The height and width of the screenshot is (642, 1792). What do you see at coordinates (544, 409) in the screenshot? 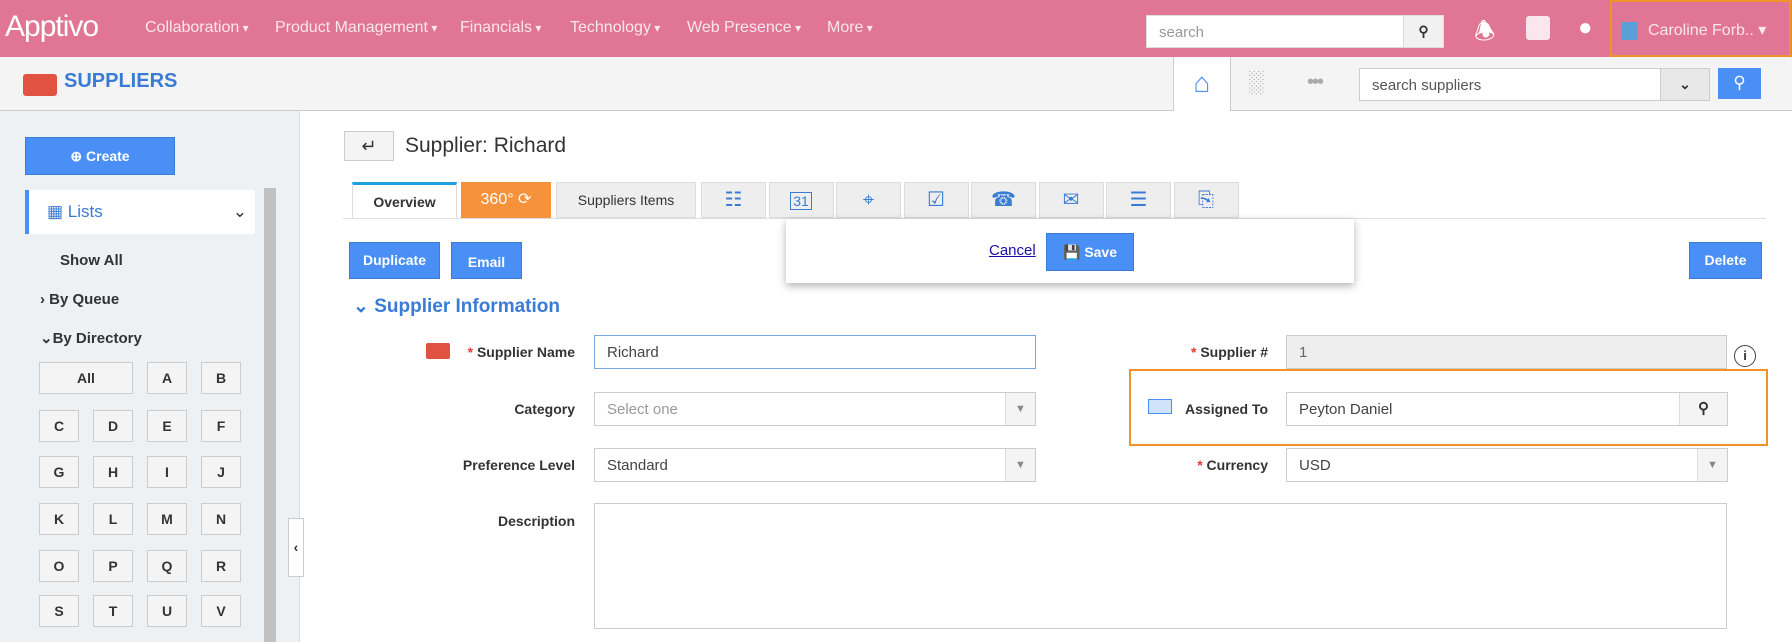
I see `category-label: Category` at bounding box center [544, 409].